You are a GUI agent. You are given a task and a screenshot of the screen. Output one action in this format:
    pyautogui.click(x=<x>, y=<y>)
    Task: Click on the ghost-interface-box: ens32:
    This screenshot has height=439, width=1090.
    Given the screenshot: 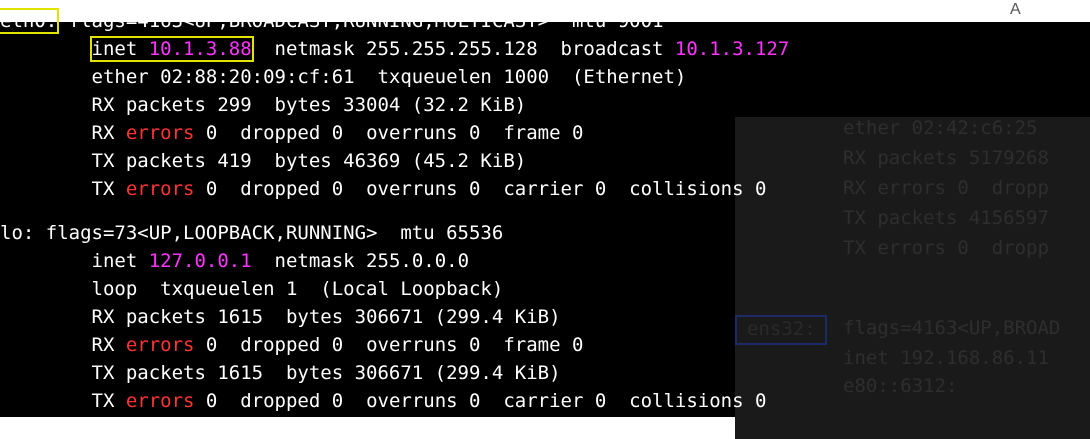 What is the action you would take?
    pyautogui.click(x=781, y=330)
    